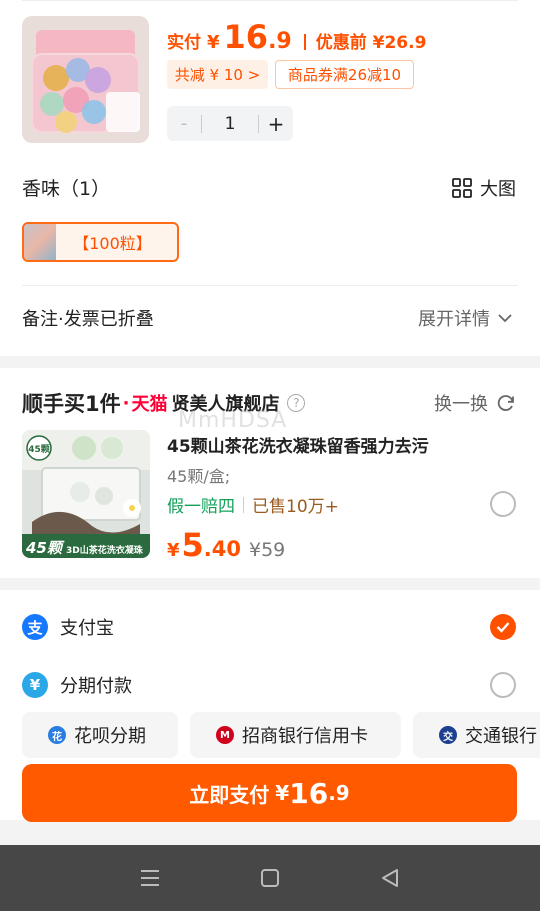 Image resolution: width=540 pixels, height=911 pixels. Describe the element at coordinates (296, 403) in the screenshot. I see `help-icon: ?` at that location.